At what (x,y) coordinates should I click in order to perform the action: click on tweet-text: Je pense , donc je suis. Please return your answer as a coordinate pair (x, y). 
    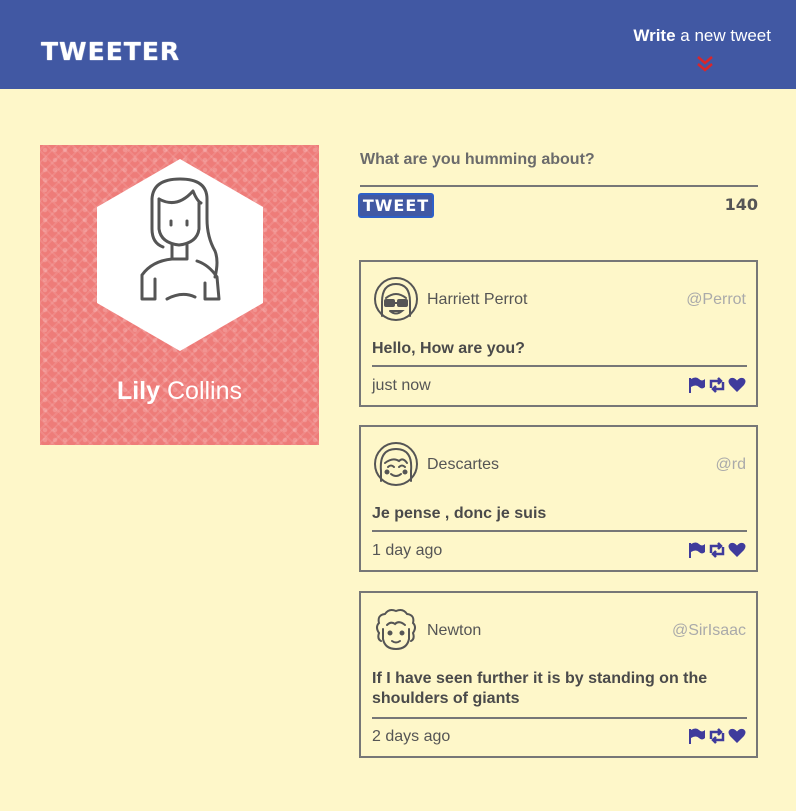
    Looking at the image, I should click on (459, 513).